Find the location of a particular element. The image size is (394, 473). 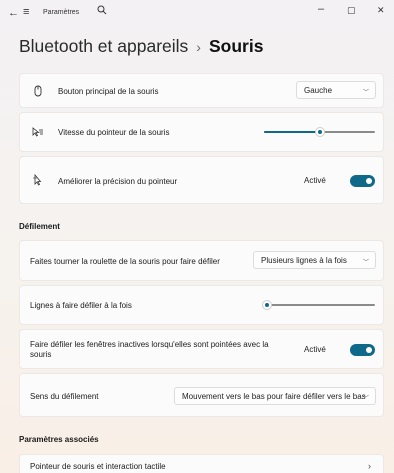

pointer-speed-label: Vitesse du pointeur de la souris is located at coordinates (114, 132).